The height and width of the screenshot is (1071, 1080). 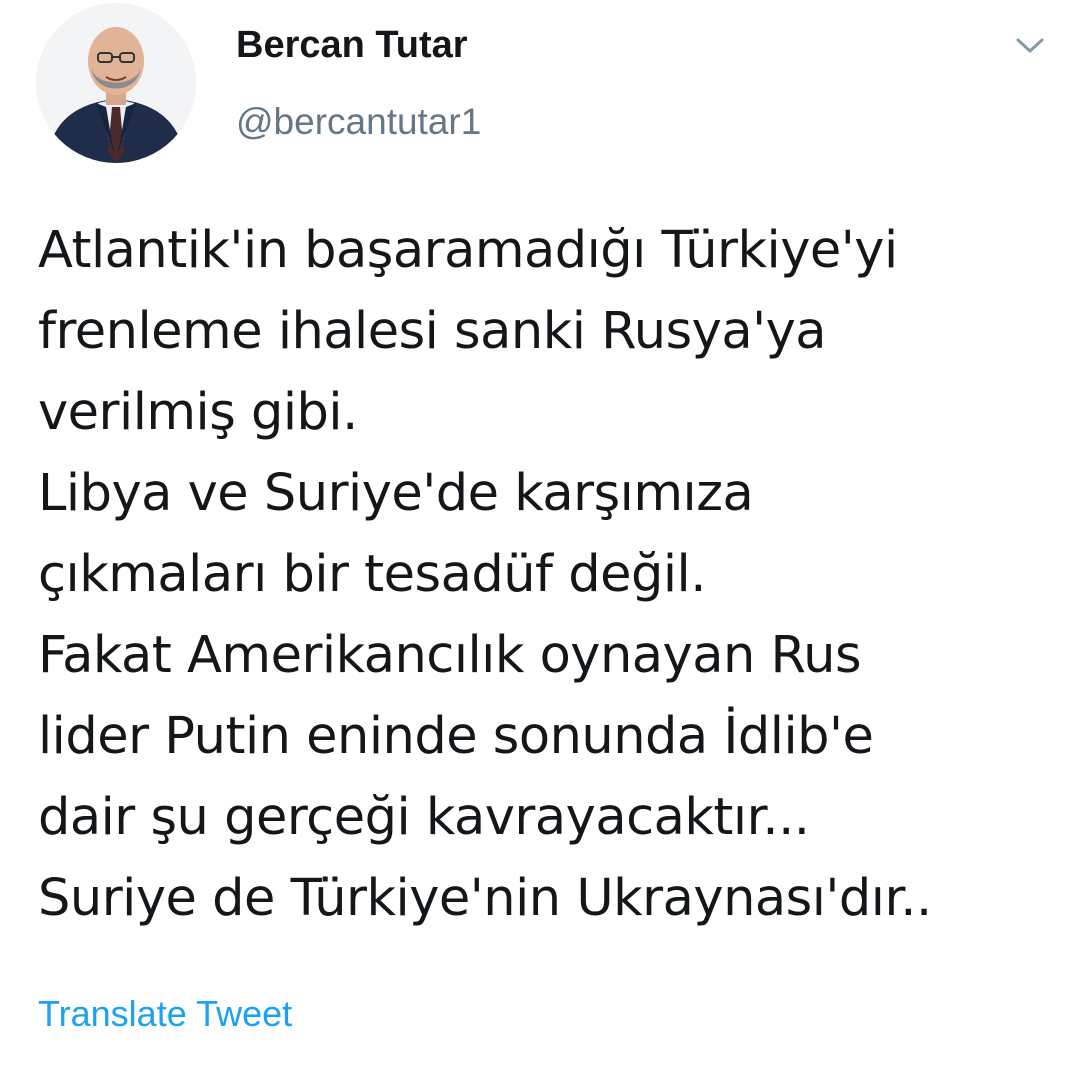 I want to click on chevron-down-icon, so click(x=1030, y=45).